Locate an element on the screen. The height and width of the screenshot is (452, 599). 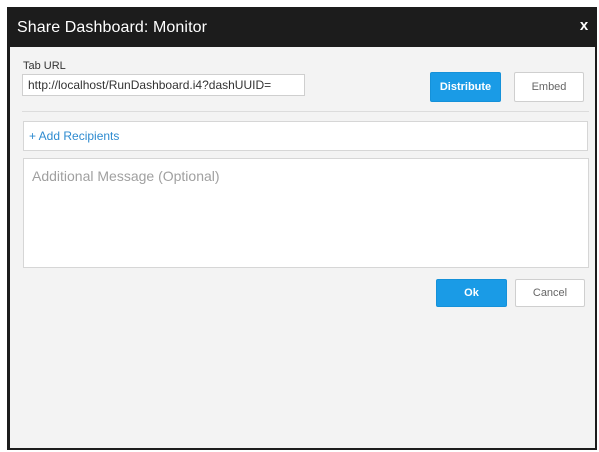
ok-button: Ok is located at coordinates (471, 293).